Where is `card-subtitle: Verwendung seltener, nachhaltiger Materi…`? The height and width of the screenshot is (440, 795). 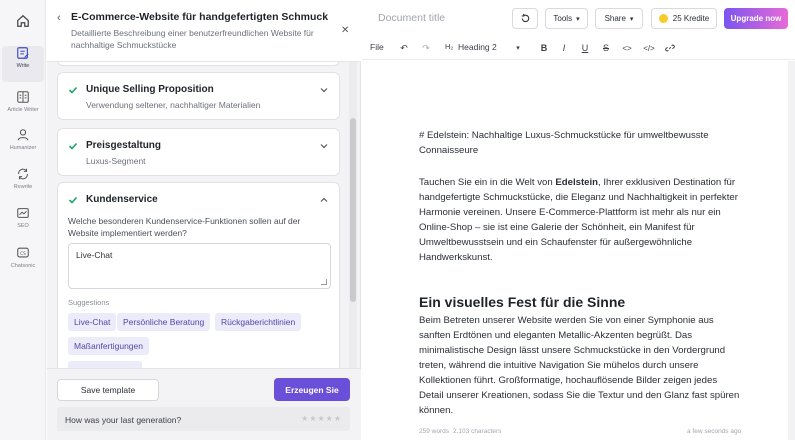 card-subtitle: Verwendung seltener, nachhaltiger Materi… is located at coordinates (173, 105).